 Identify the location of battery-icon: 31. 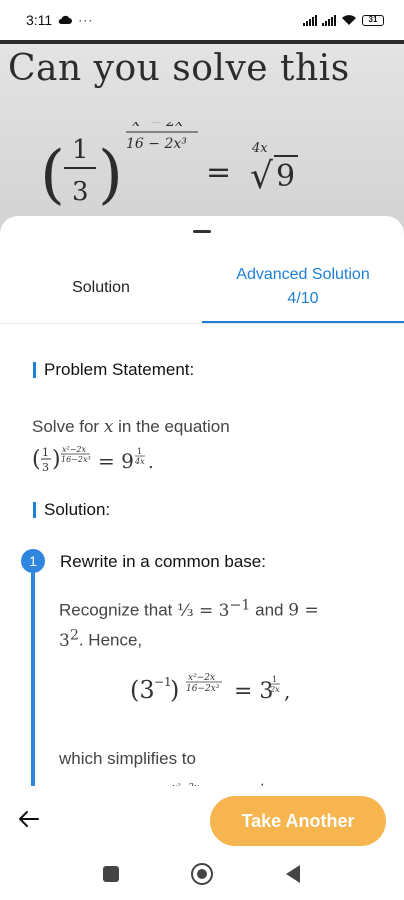
(373, 20).